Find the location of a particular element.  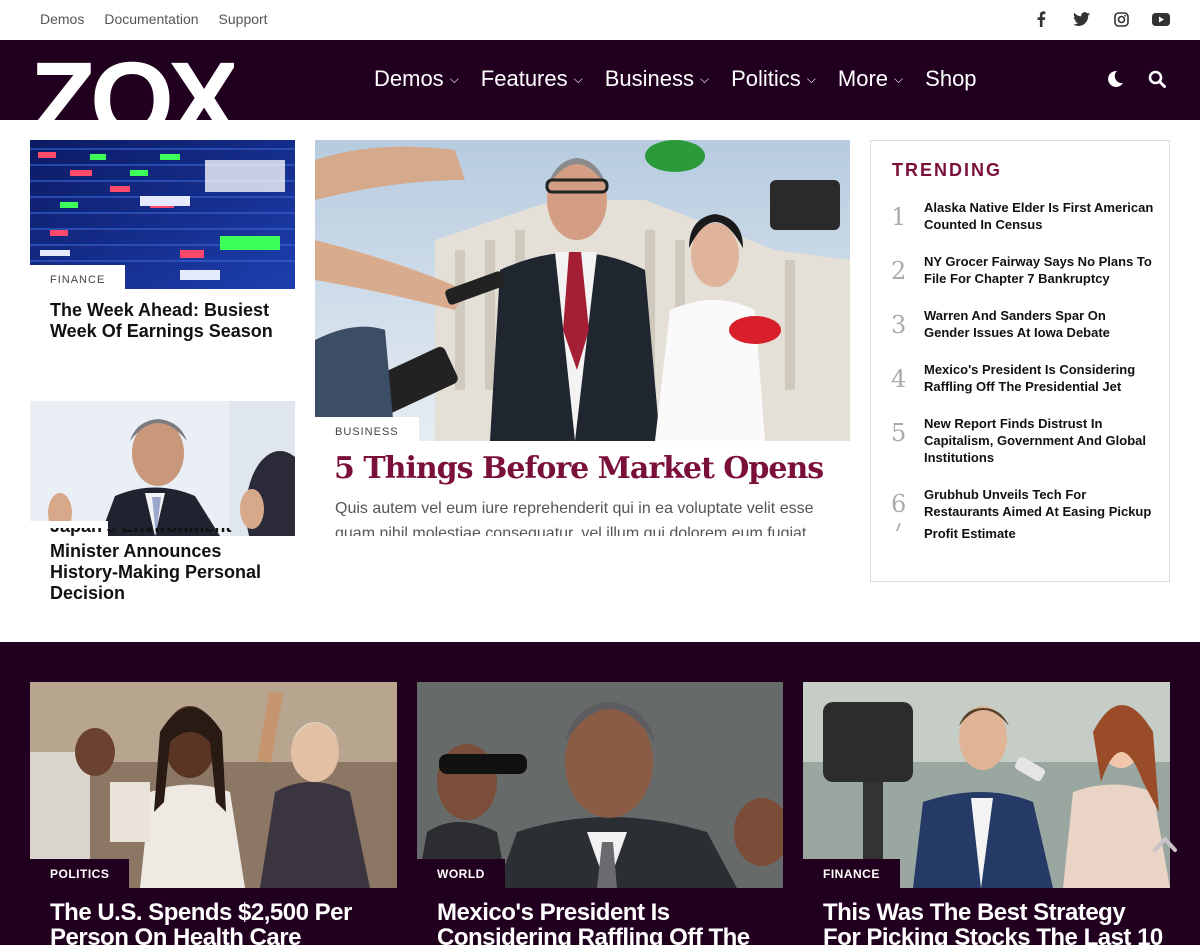

trending-number: 7 is located at coordinates (899, 530).